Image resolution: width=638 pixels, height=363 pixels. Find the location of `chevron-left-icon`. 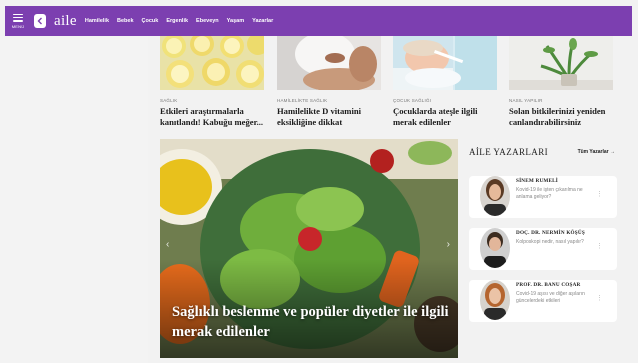

chevron-left-icon is located at coordinates (39, 21).